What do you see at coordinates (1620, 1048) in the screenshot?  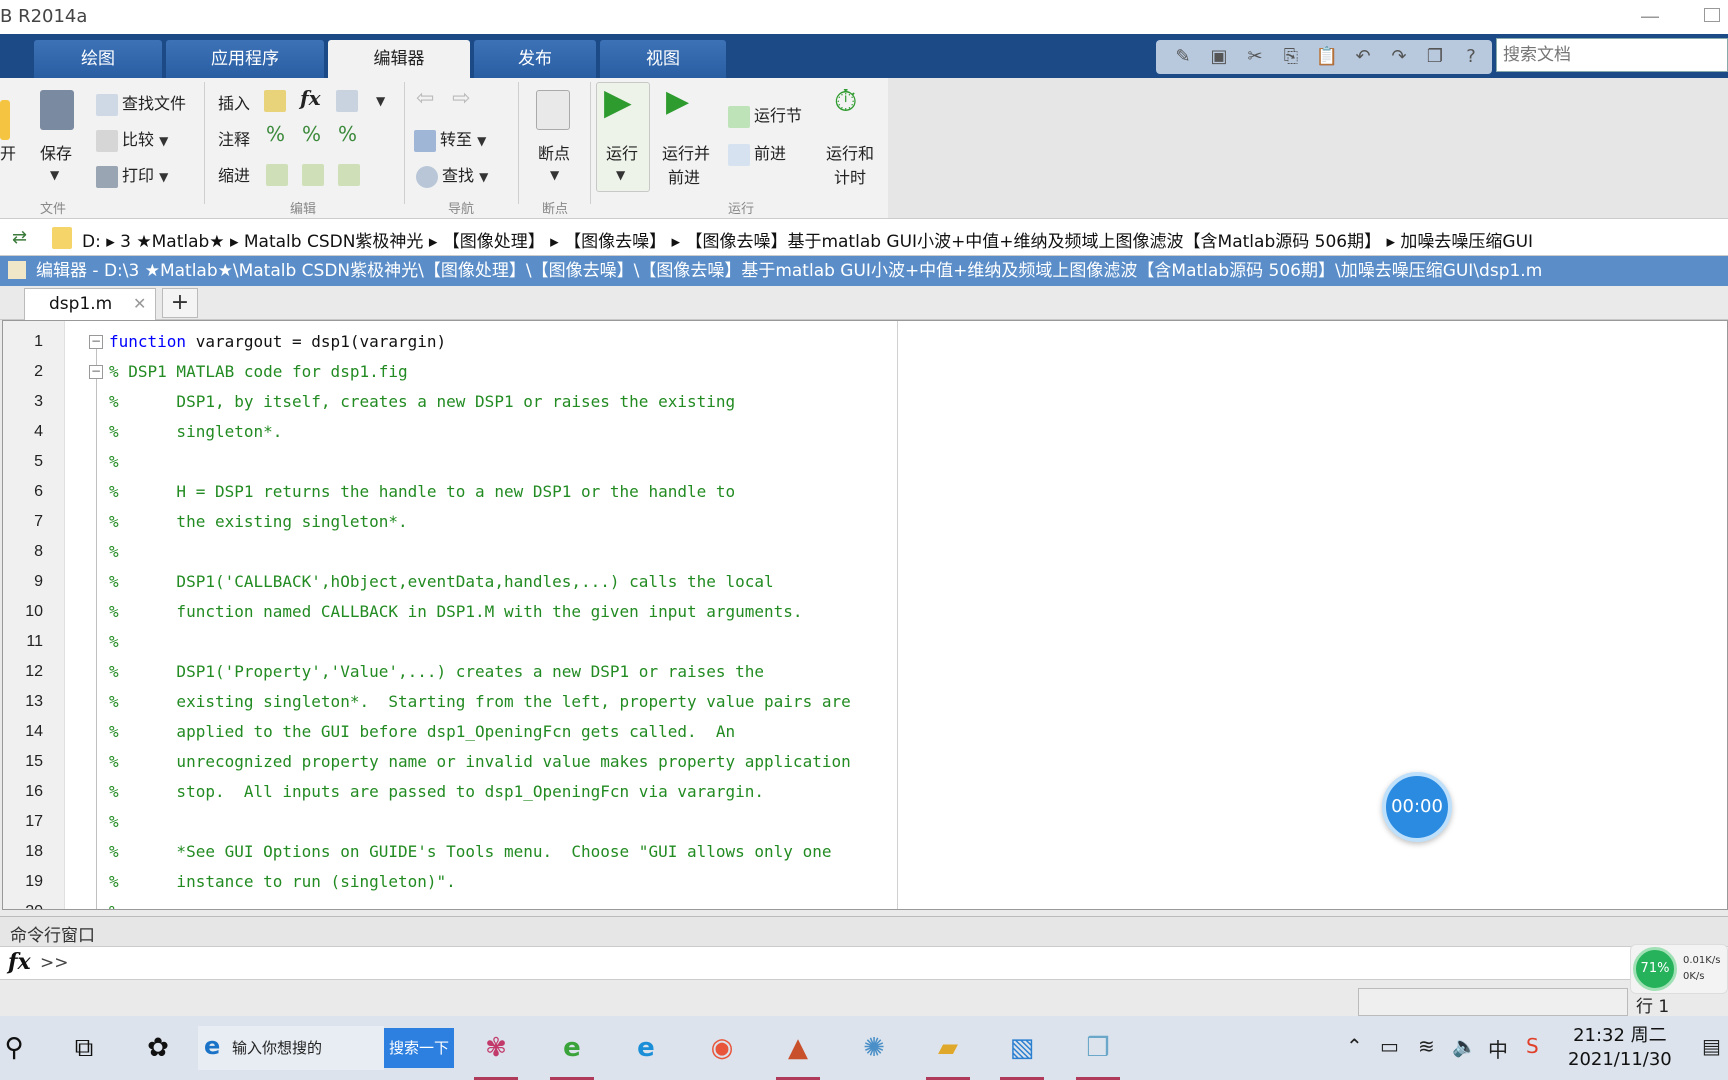 I see `clock: 21:32 周二 2021/11/30` at bounding box center [1620, 1048].